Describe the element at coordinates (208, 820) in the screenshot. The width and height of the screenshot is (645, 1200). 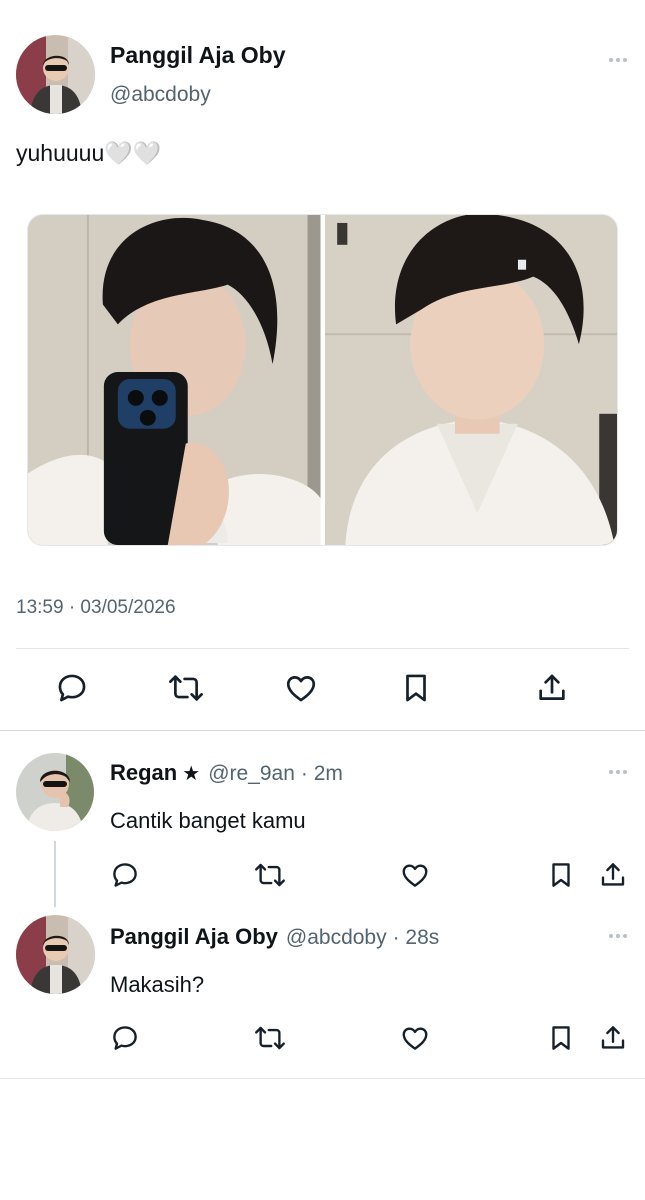
I see `reply-text: Cantik banget kamu` at that location.